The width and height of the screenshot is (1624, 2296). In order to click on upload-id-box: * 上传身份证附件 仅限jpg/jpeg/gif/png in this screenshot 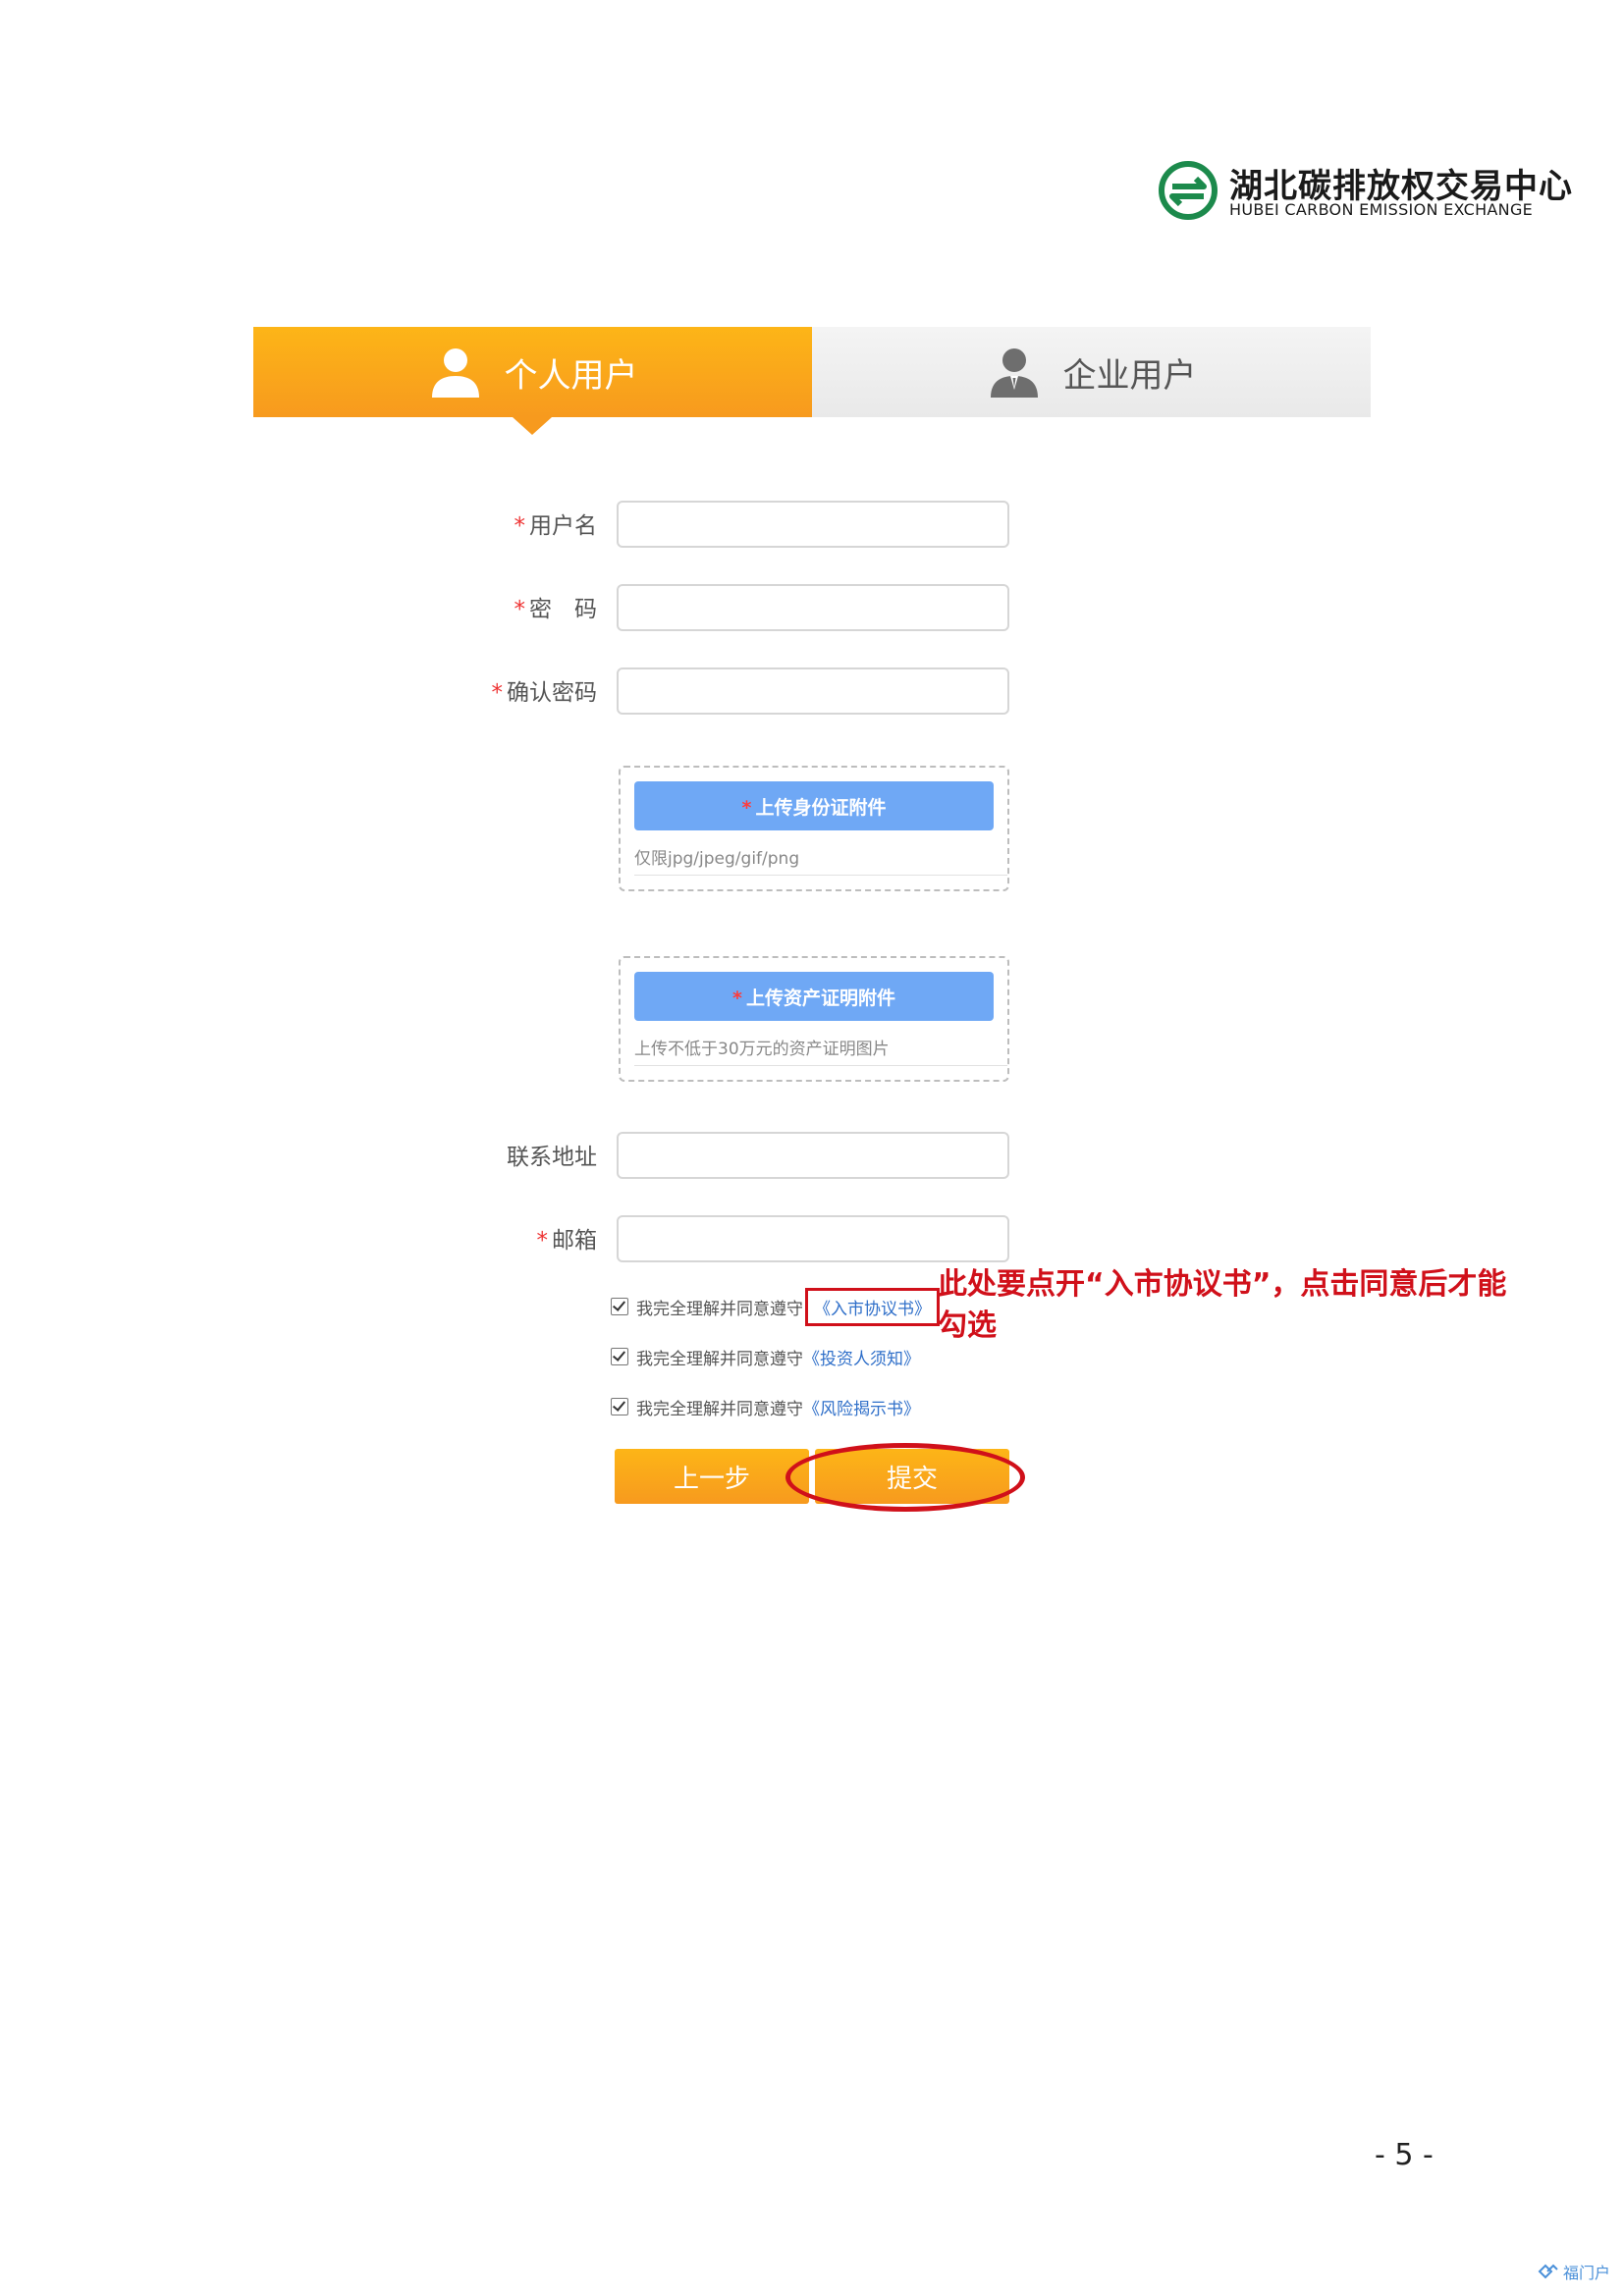, I will do `click(814, 828)`.